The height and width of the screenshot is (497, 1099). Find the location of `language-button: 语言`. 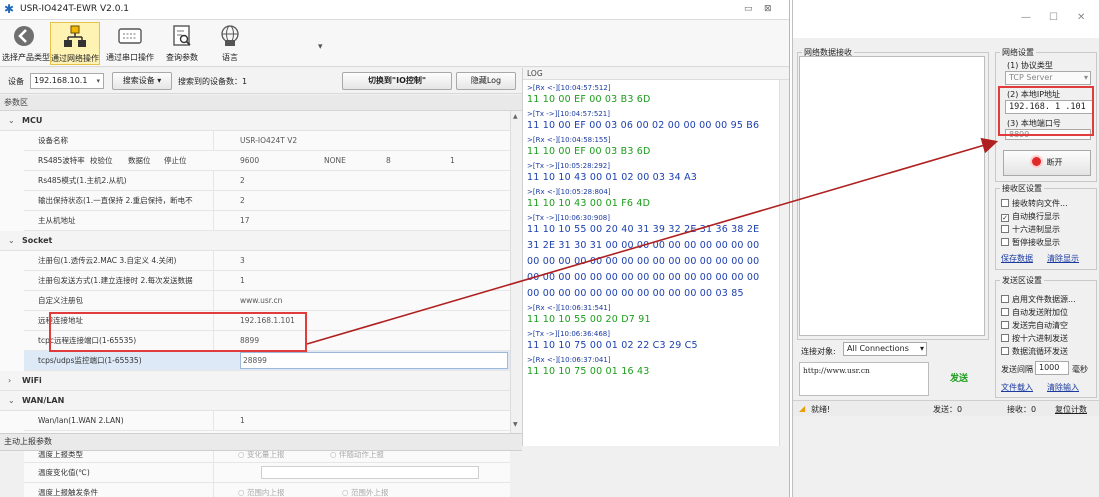

language-button: 语言 is located at coordinates (230, 43).